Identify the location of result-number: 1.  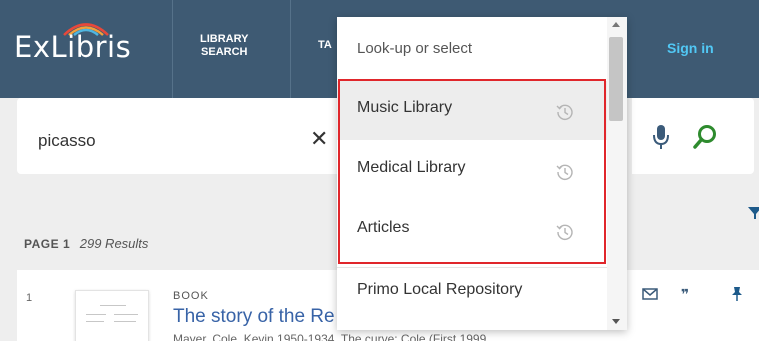
(29, 298).